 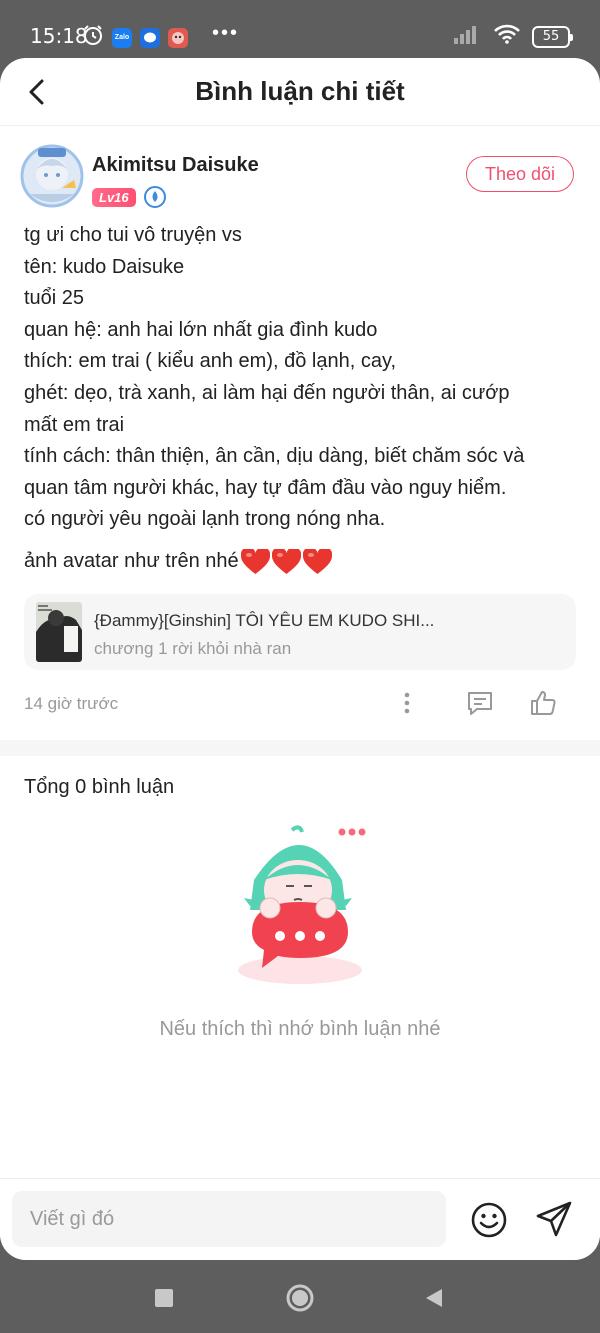 What do you see at coordinates (178, 37) in the screenshot?
I see `game-app-icon` at bounding box center [178, 37].